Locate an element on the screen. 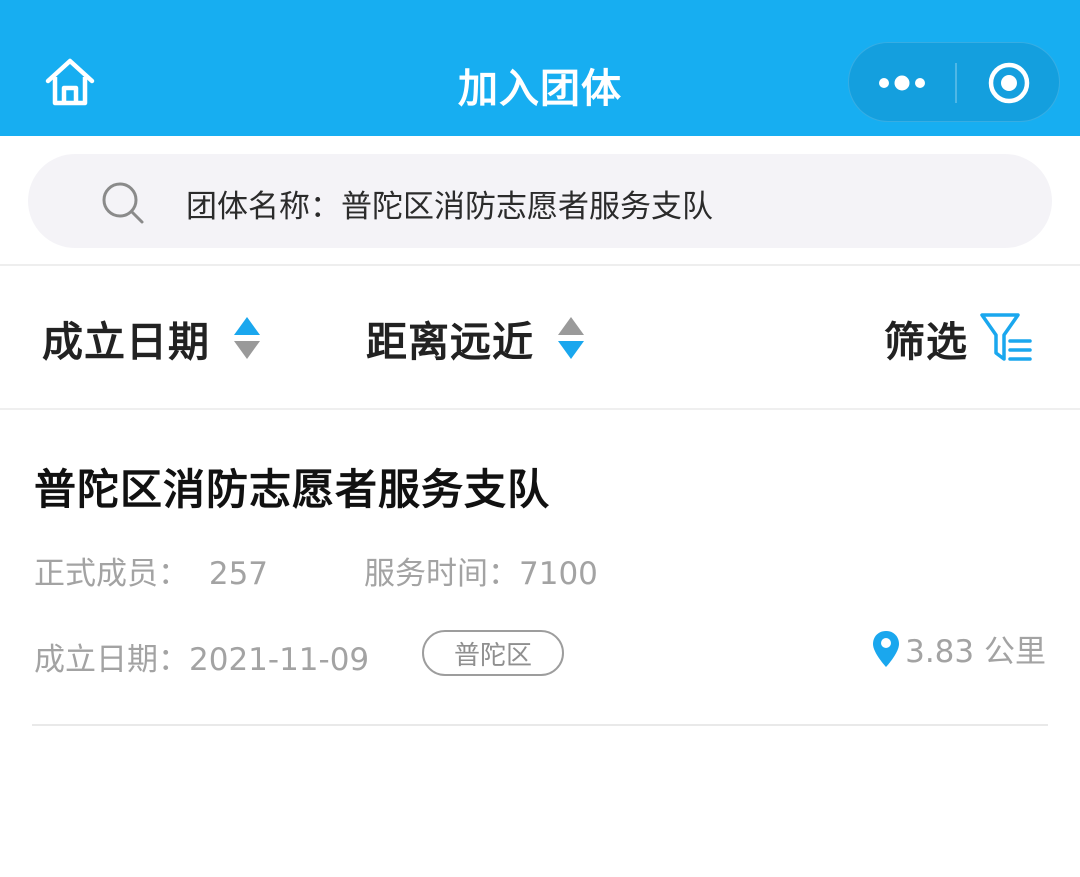 Image resolution: width=1080 pixels, height=877 pixels. members-value: 257 is located at coordinates (238, 574).